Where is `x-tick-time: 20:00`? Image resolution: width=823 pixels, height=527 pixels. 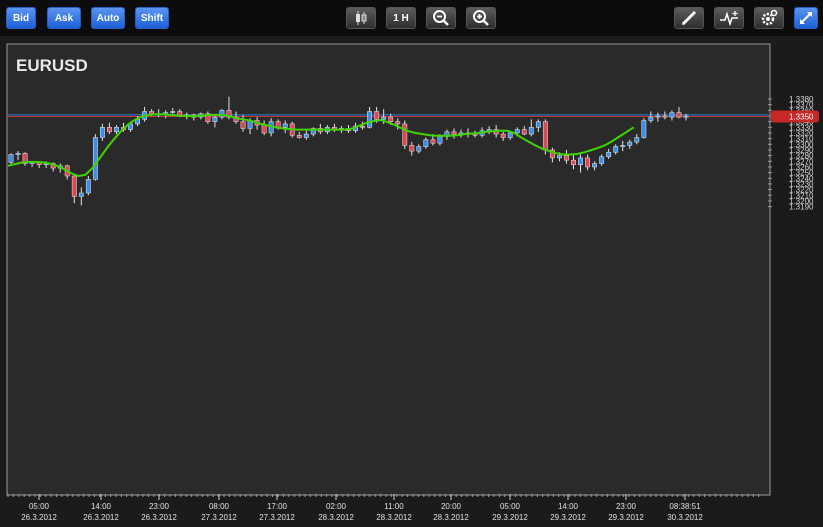 x-tick-time: 20:00 is located at coordinates (451, 506).